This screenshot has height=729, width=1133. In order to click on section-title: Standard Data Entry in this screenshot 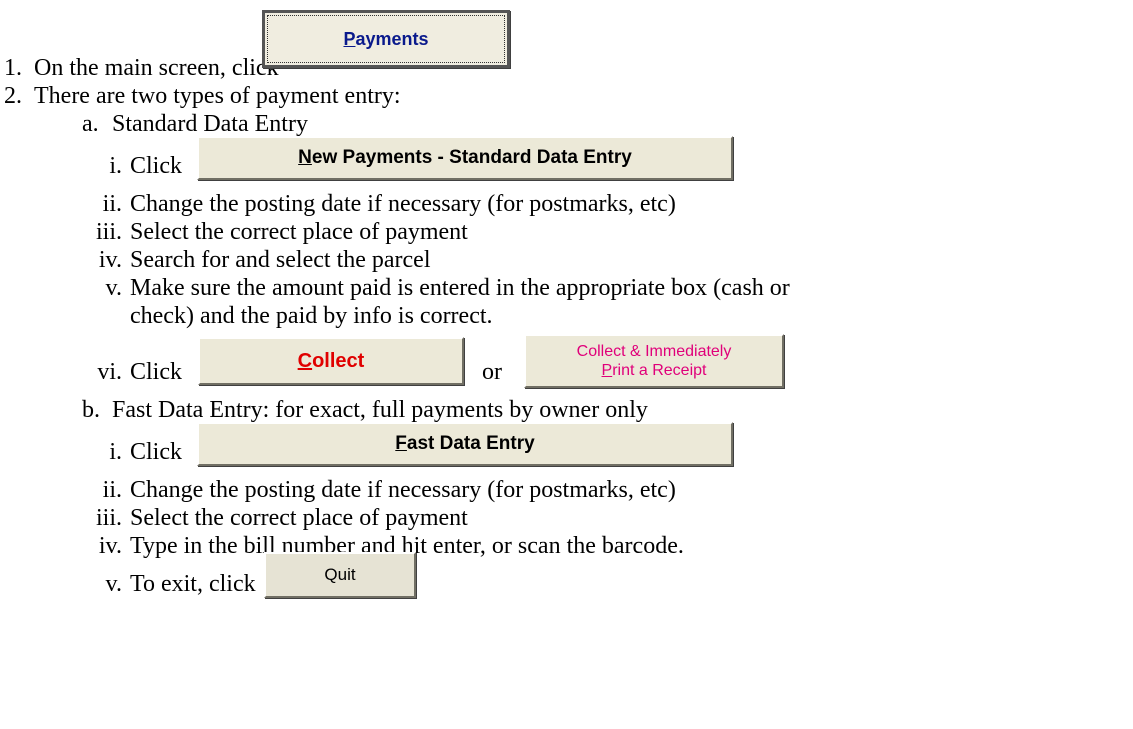, I will do `click(210, 124)`.